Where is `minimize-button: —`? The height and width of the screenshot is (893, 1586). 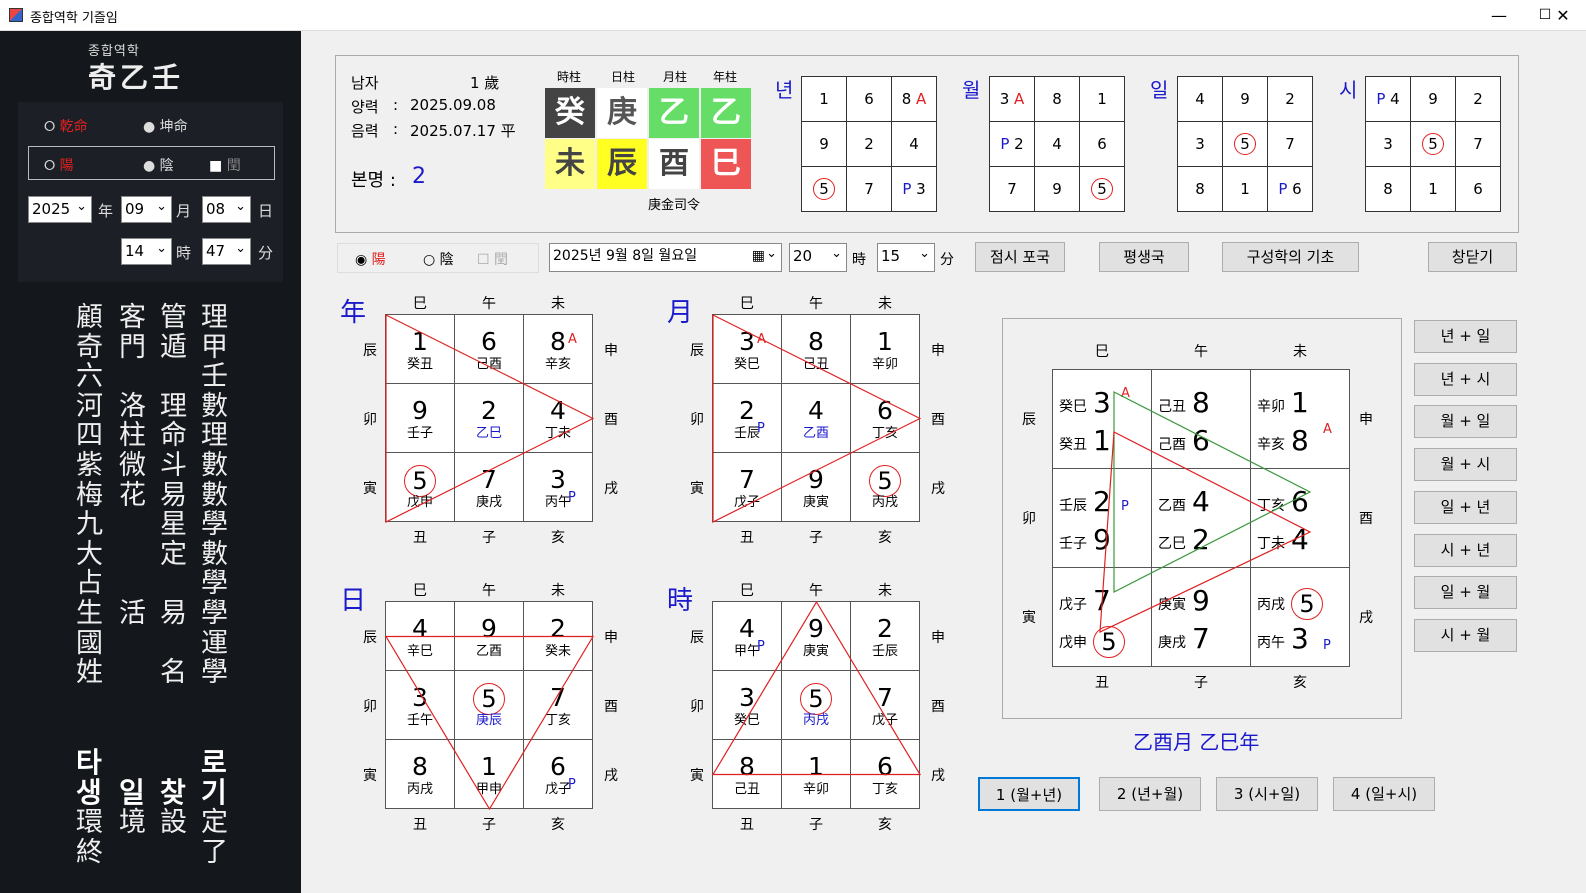 minimize-button: — is located at coordinates (1499, 15).